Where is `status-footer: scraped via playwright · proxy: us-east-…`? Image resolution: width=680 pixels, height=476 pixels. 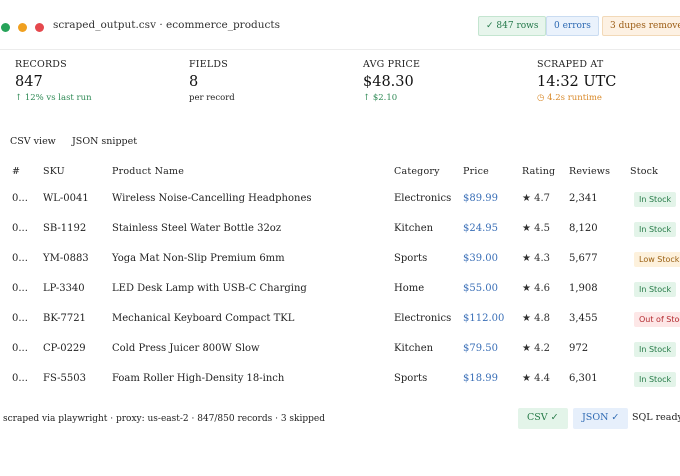
status-footer: scraped via playwright · proxy: us-east-… is located at coordinates (340, 419).